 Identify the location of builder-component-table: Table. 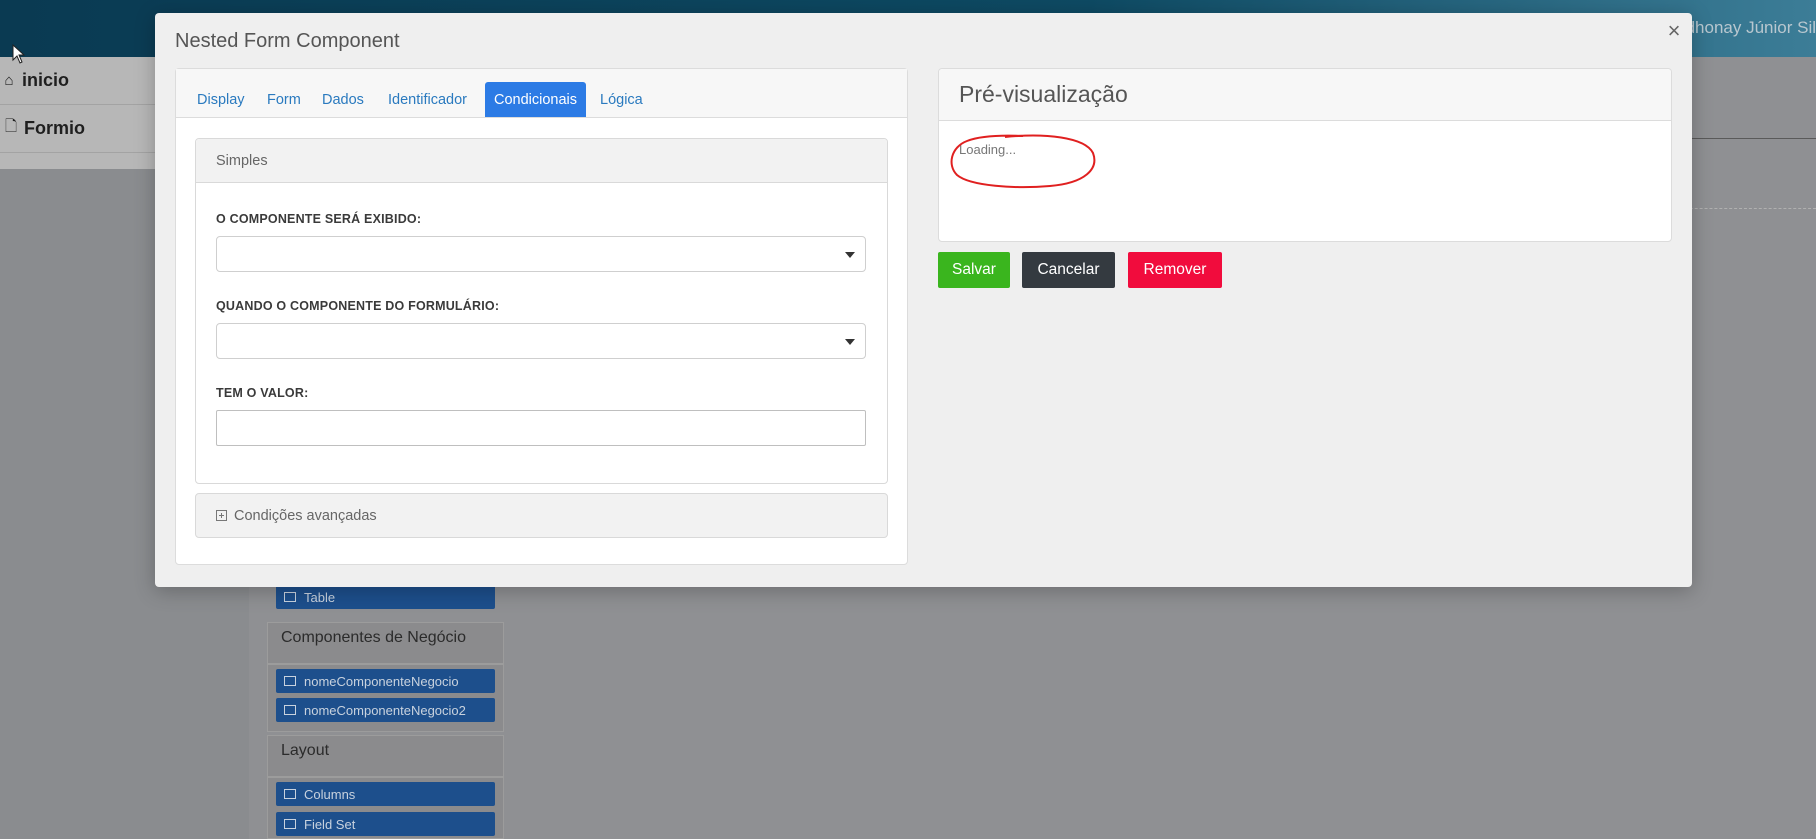
(385, 597).